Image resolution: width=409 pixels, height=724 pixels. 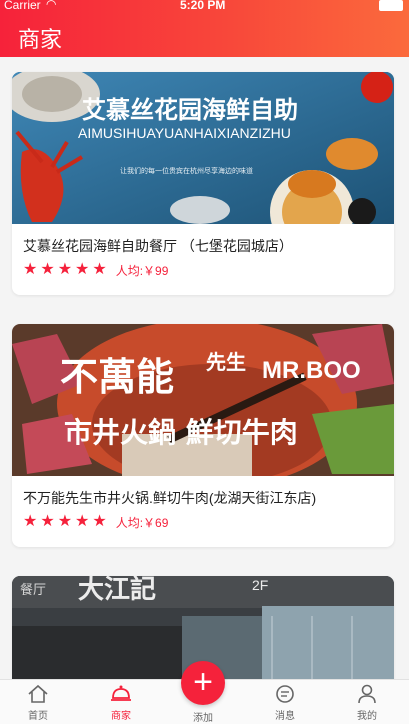 I want to click on app-header: Carrier ◠ 5:20 PM 商家, so click(x=204, y=28).